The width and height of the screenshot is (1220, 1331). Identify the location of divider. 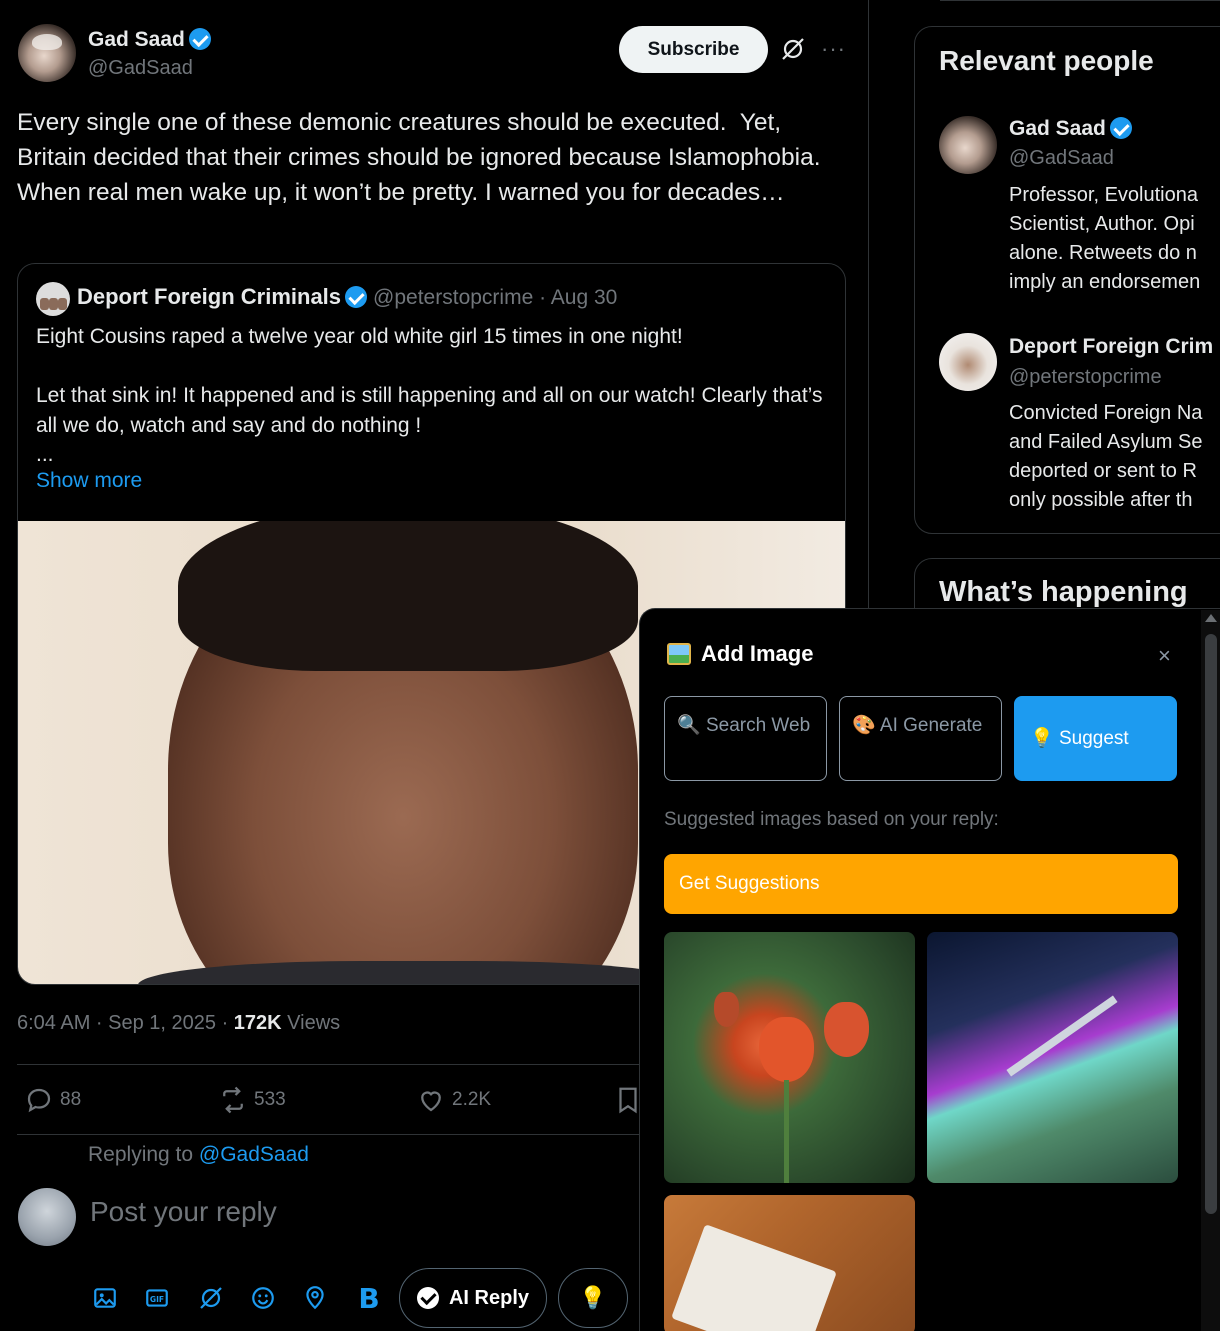
(1080, 0).